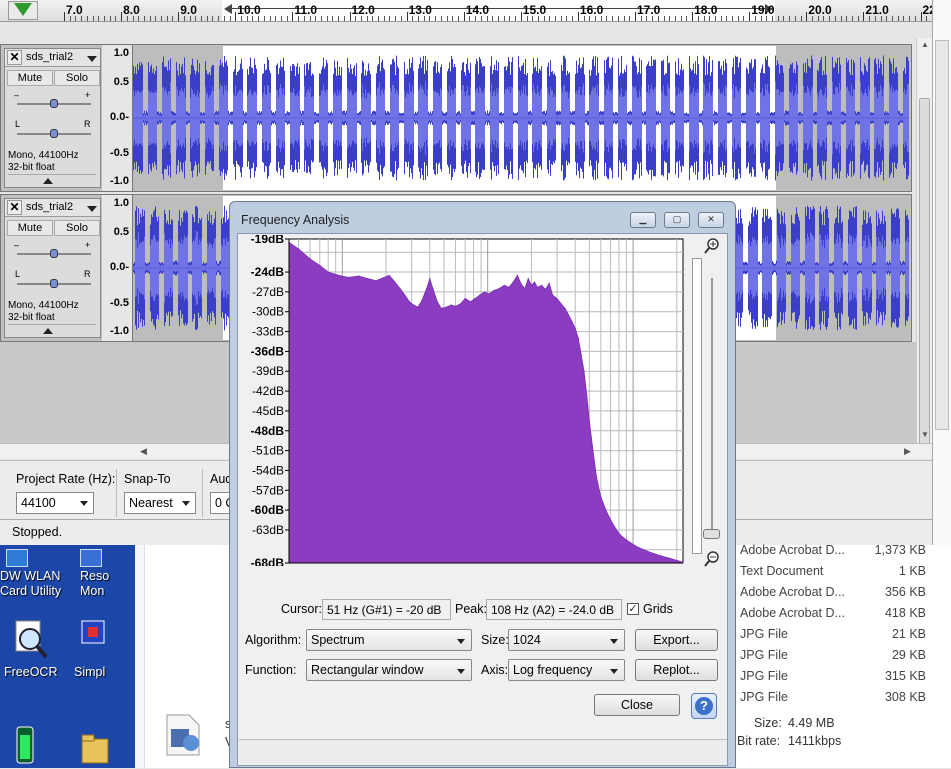 Image resolution: width=951 pixels, height=769 pixels. What do you see at coordinates (764, 697) in the screenshot?
I see `file-type: JPG File` at bounding box center [764, 697].